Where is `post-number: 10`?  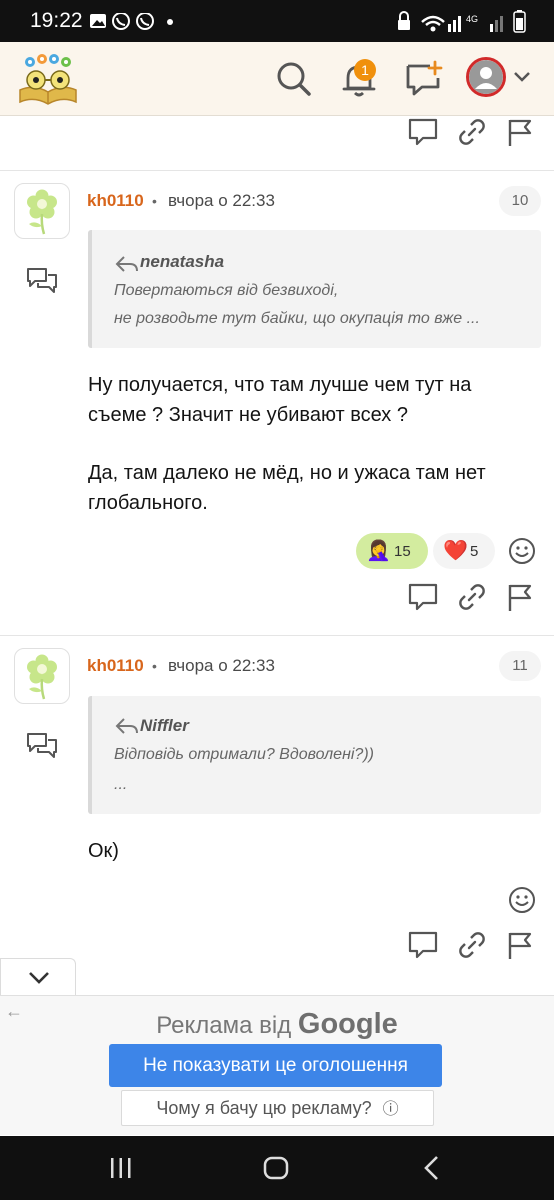
post-number: 10 is located at coordinates (520, 201).